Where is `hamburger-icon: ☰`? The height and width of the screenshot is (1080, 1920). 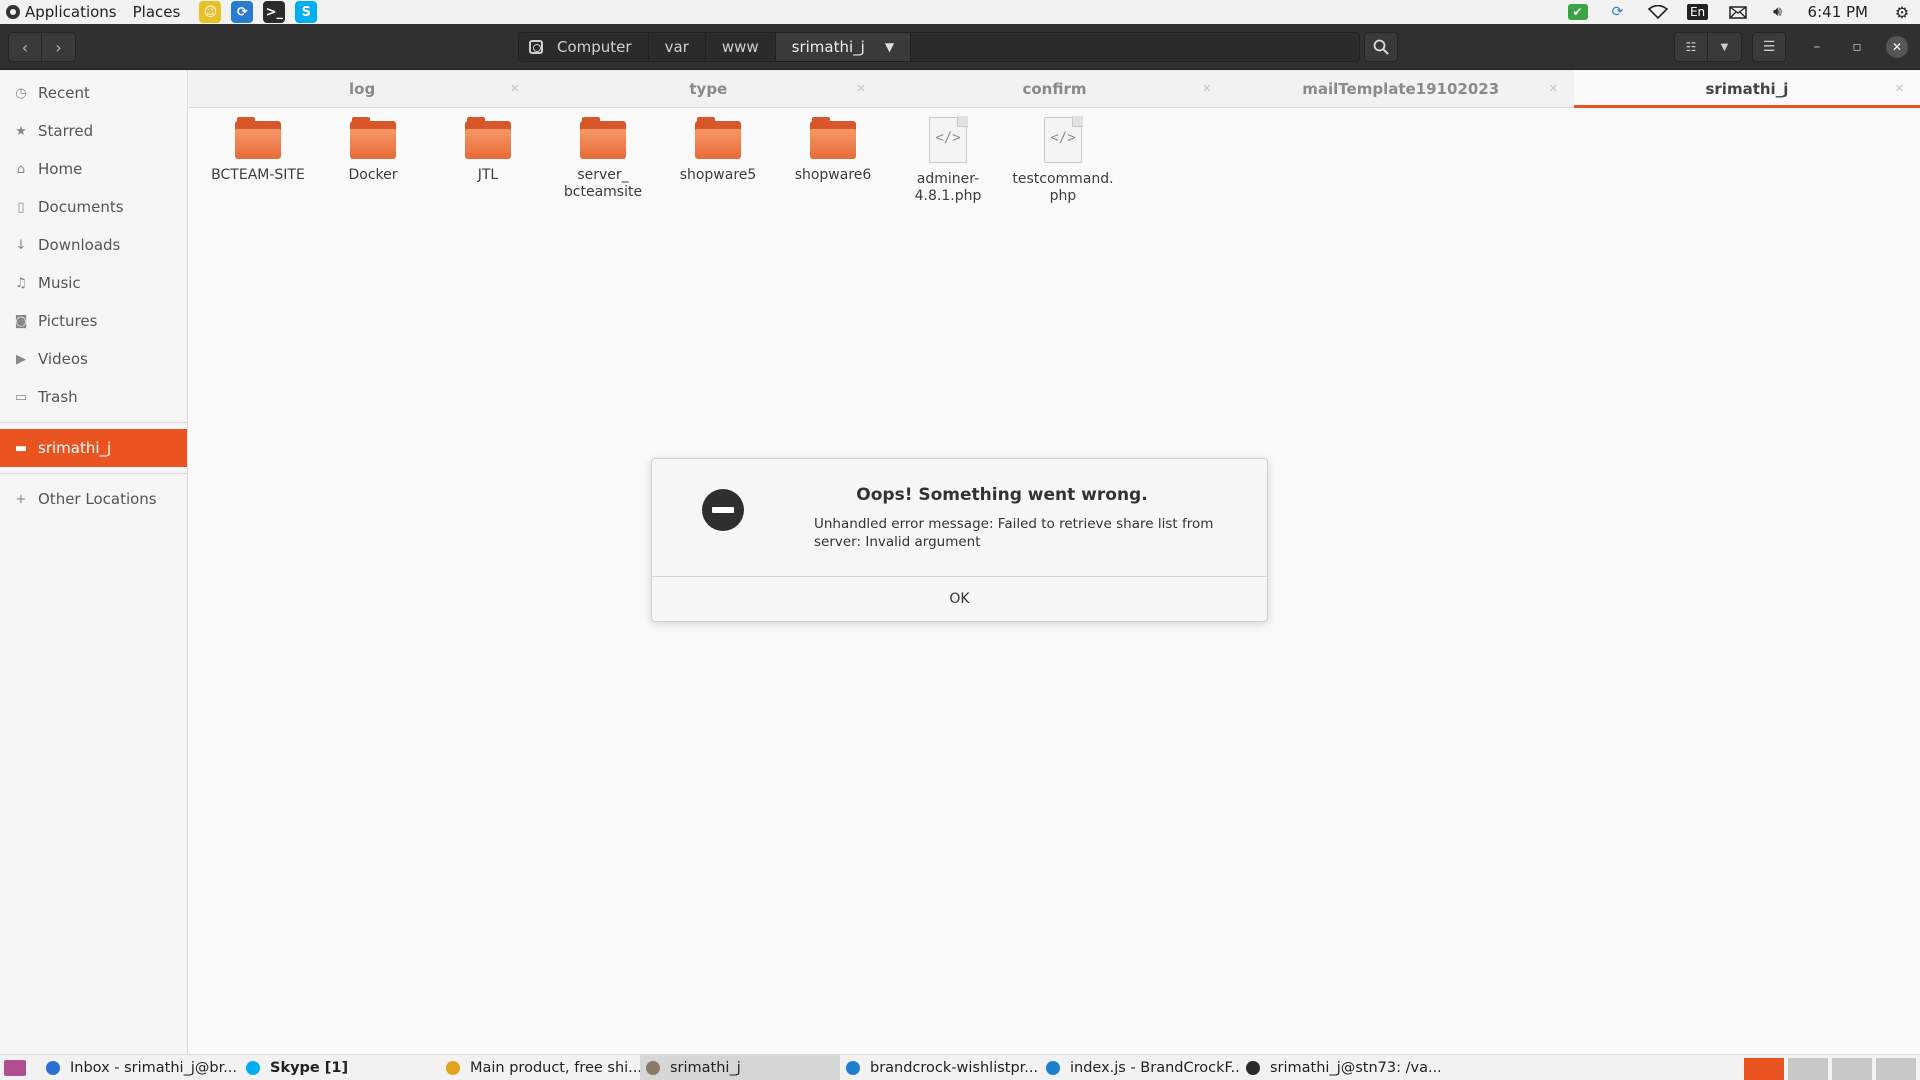
hamburger-icon: ☰ is located at coordinates (1769, 47).